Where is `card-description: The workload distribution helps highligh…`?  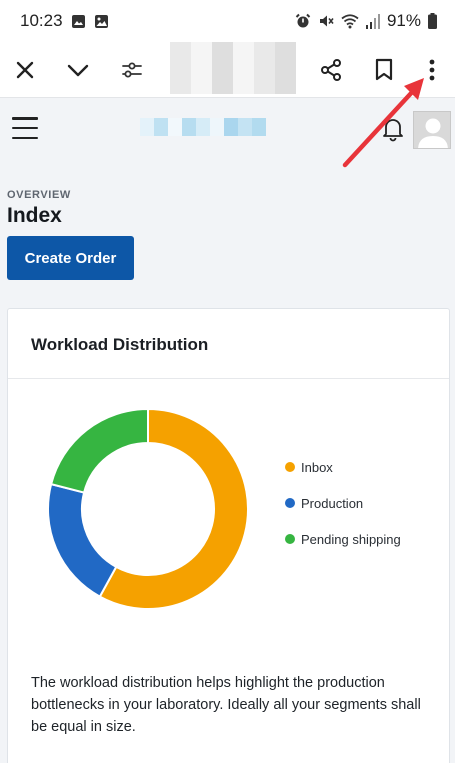 card-description: The workload distribution helps highligh… is located at coordinates (226, 705).